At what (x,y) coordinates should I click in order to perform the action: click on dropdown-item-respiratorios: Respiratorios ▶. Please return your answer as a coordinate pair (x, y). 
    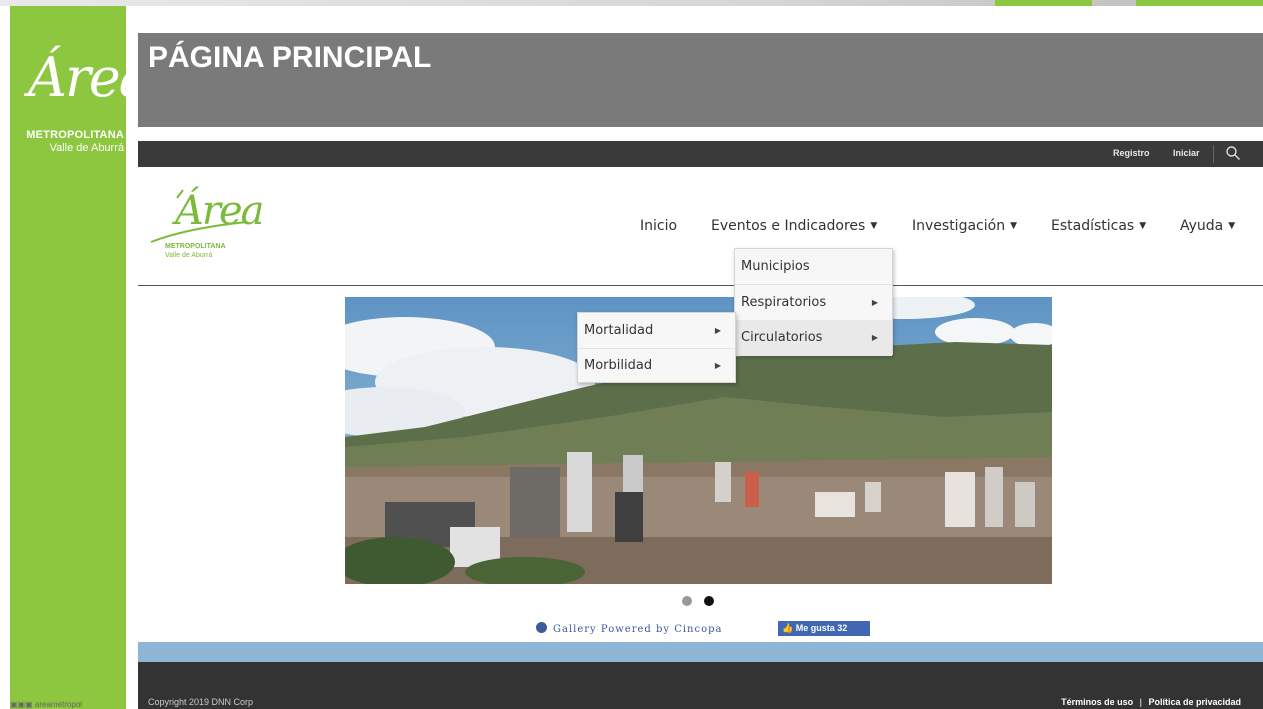
    Looking at the image, I should click on (813, 303).